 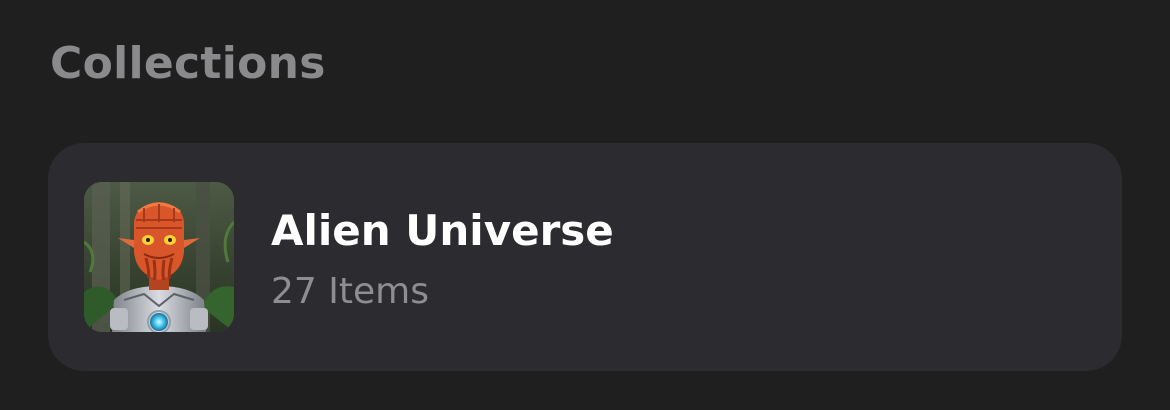 I want to click on collection-name: Alien Universe, so click(x=442, y=230).